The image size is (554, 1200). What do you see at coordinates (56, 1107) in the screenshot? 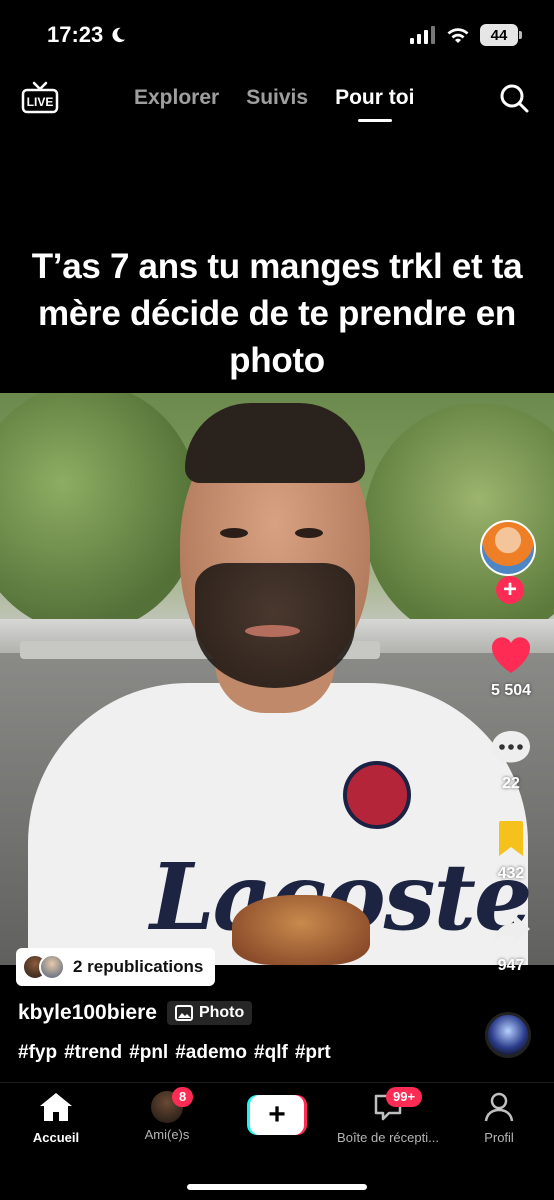
I see `home-icon` at bounding box center [56, 1107].